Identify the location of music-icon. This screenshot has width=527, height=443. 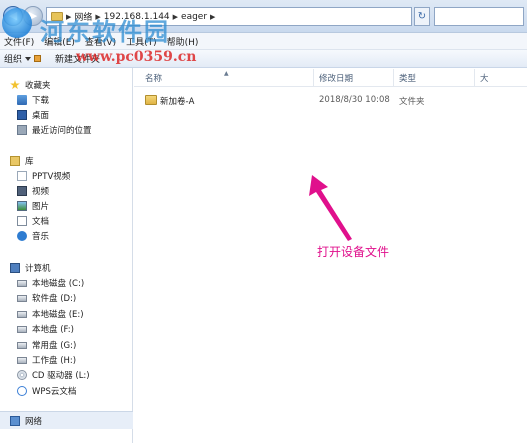
(22, 236).